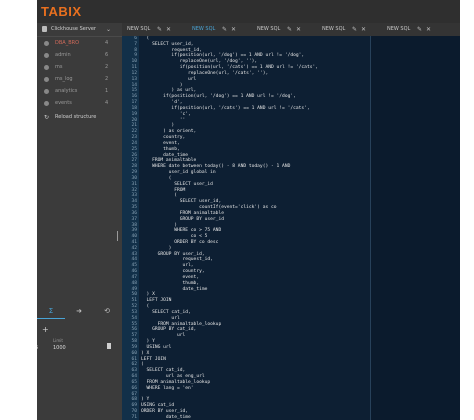  What do you see at coordinates (162, 103) in the screenshot?
I see `code-text: 'd',` at bounding box center [162, 103].